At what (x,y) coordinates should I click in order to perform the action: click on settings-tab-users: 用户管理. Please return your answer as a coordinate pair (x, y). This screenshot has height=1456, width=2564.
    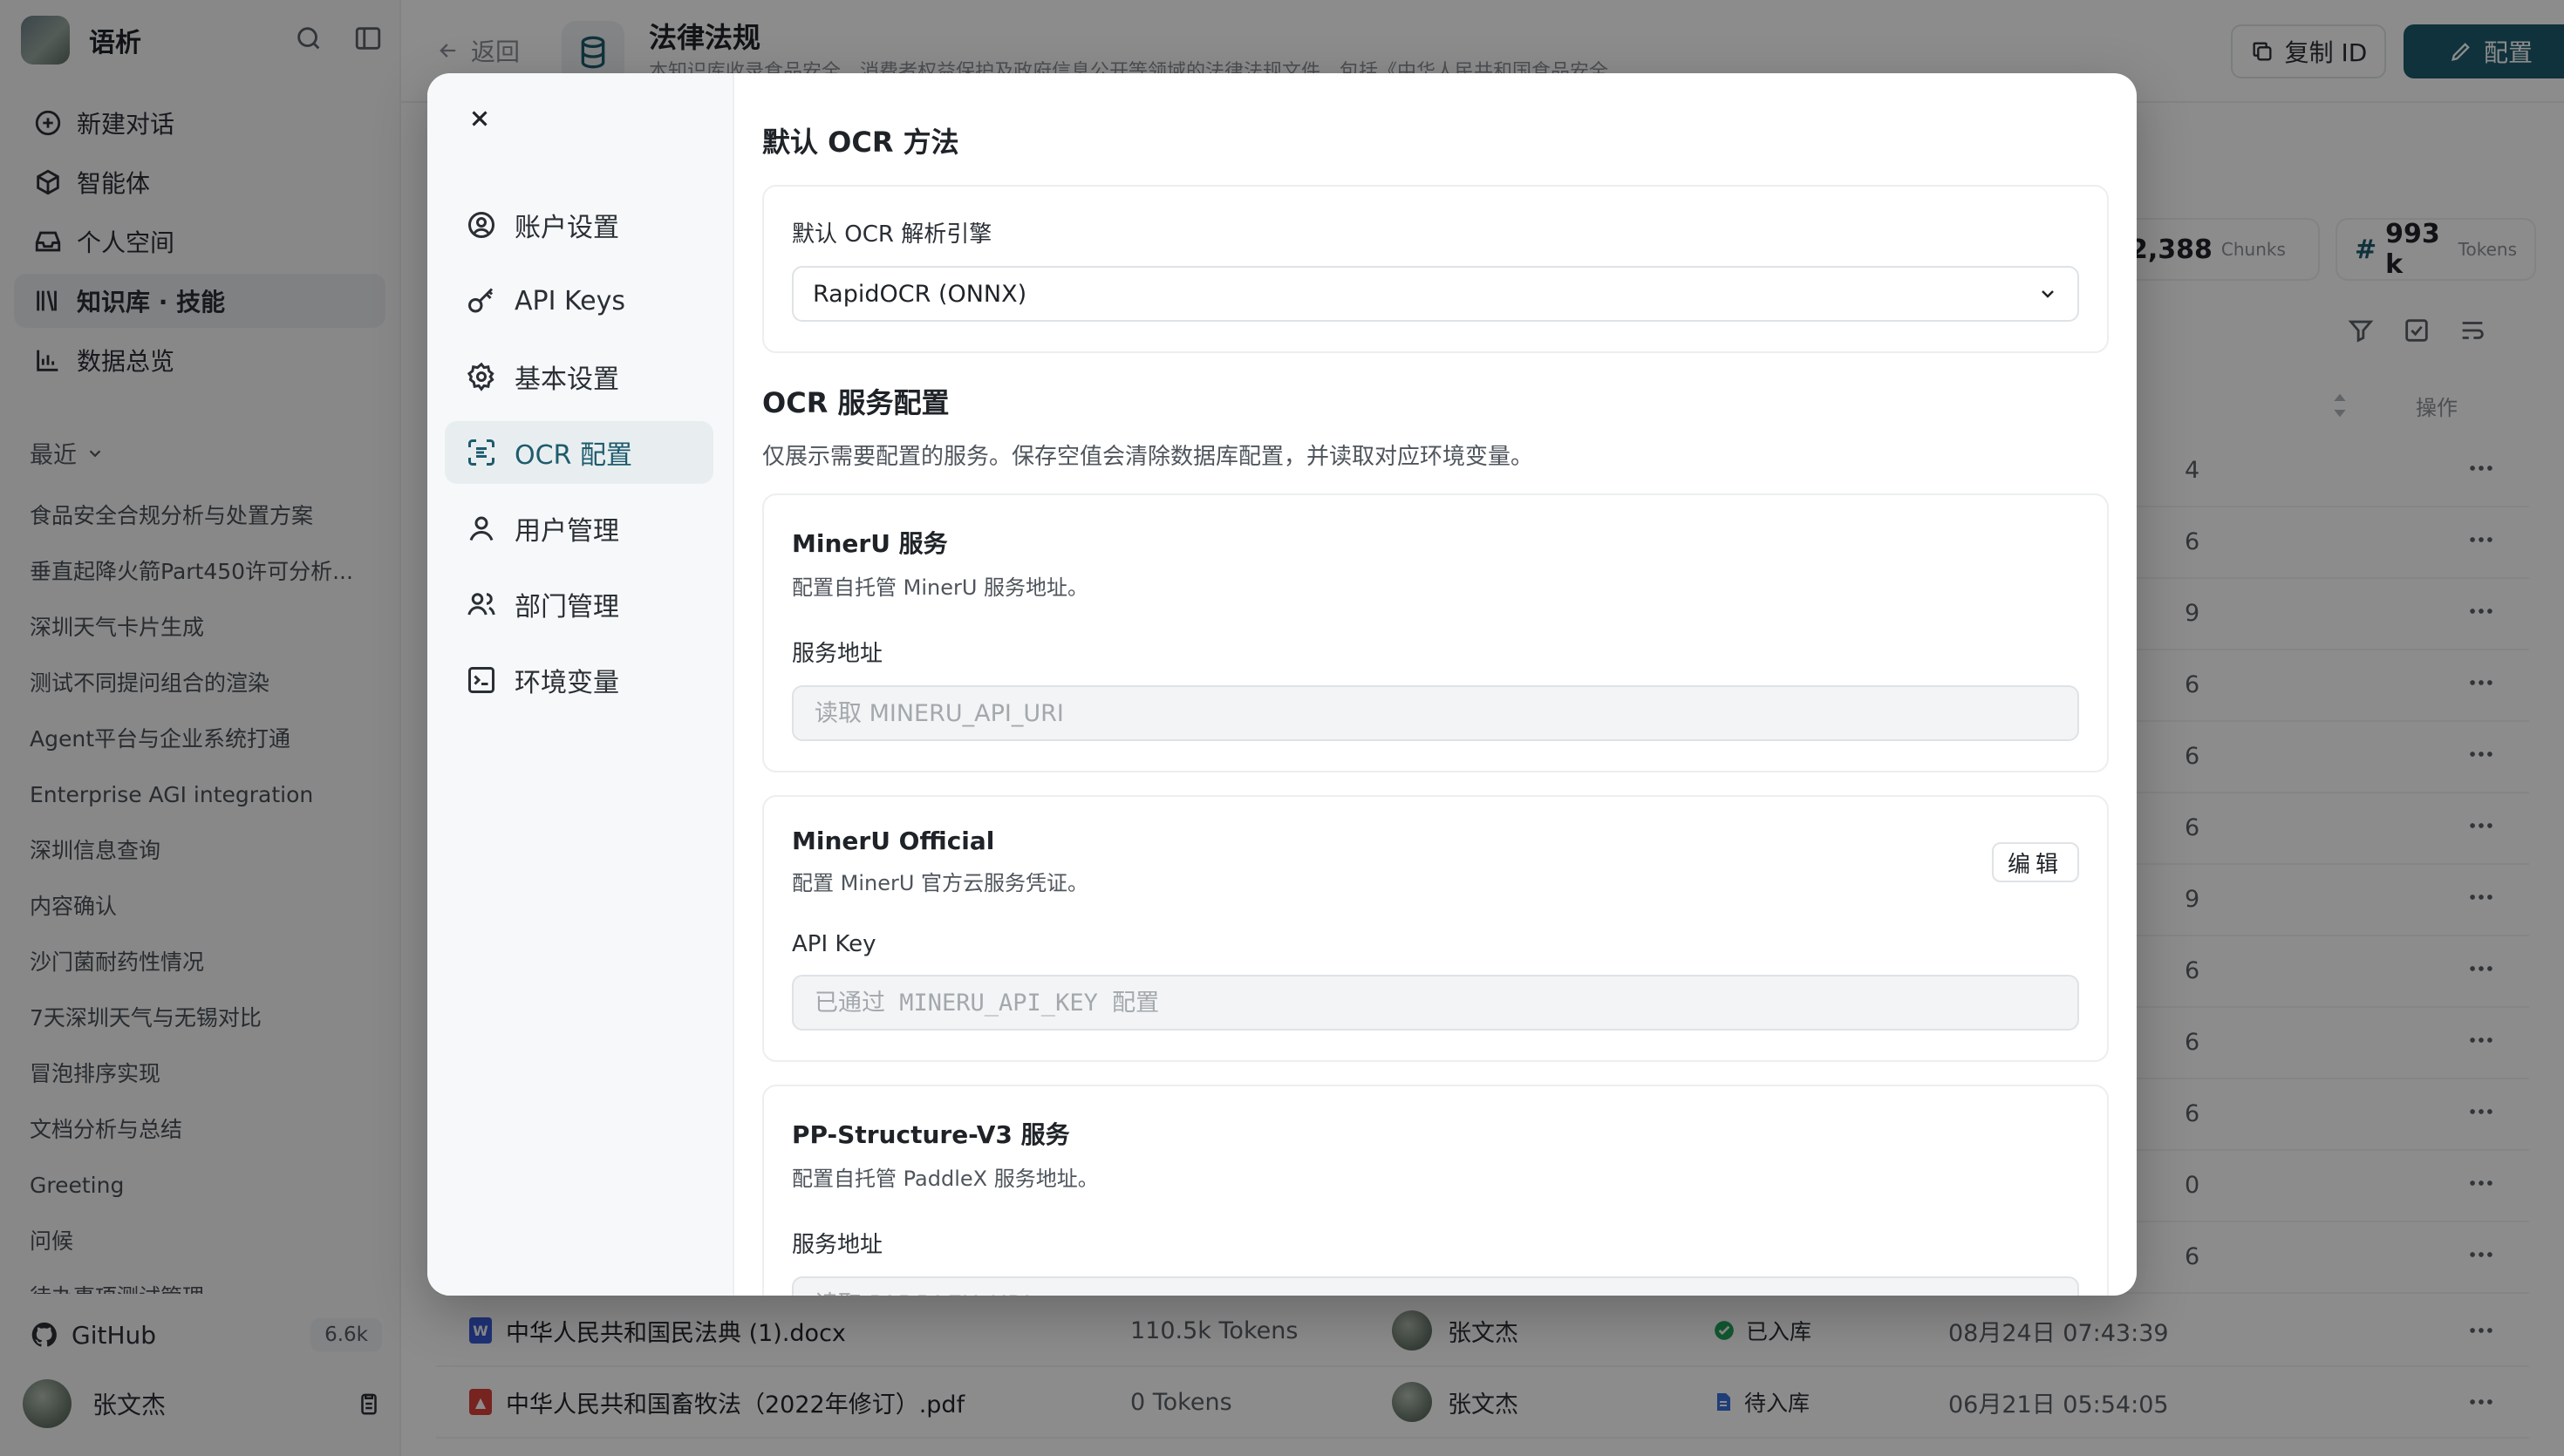
    Looking at the image, I should click on (579, 528).